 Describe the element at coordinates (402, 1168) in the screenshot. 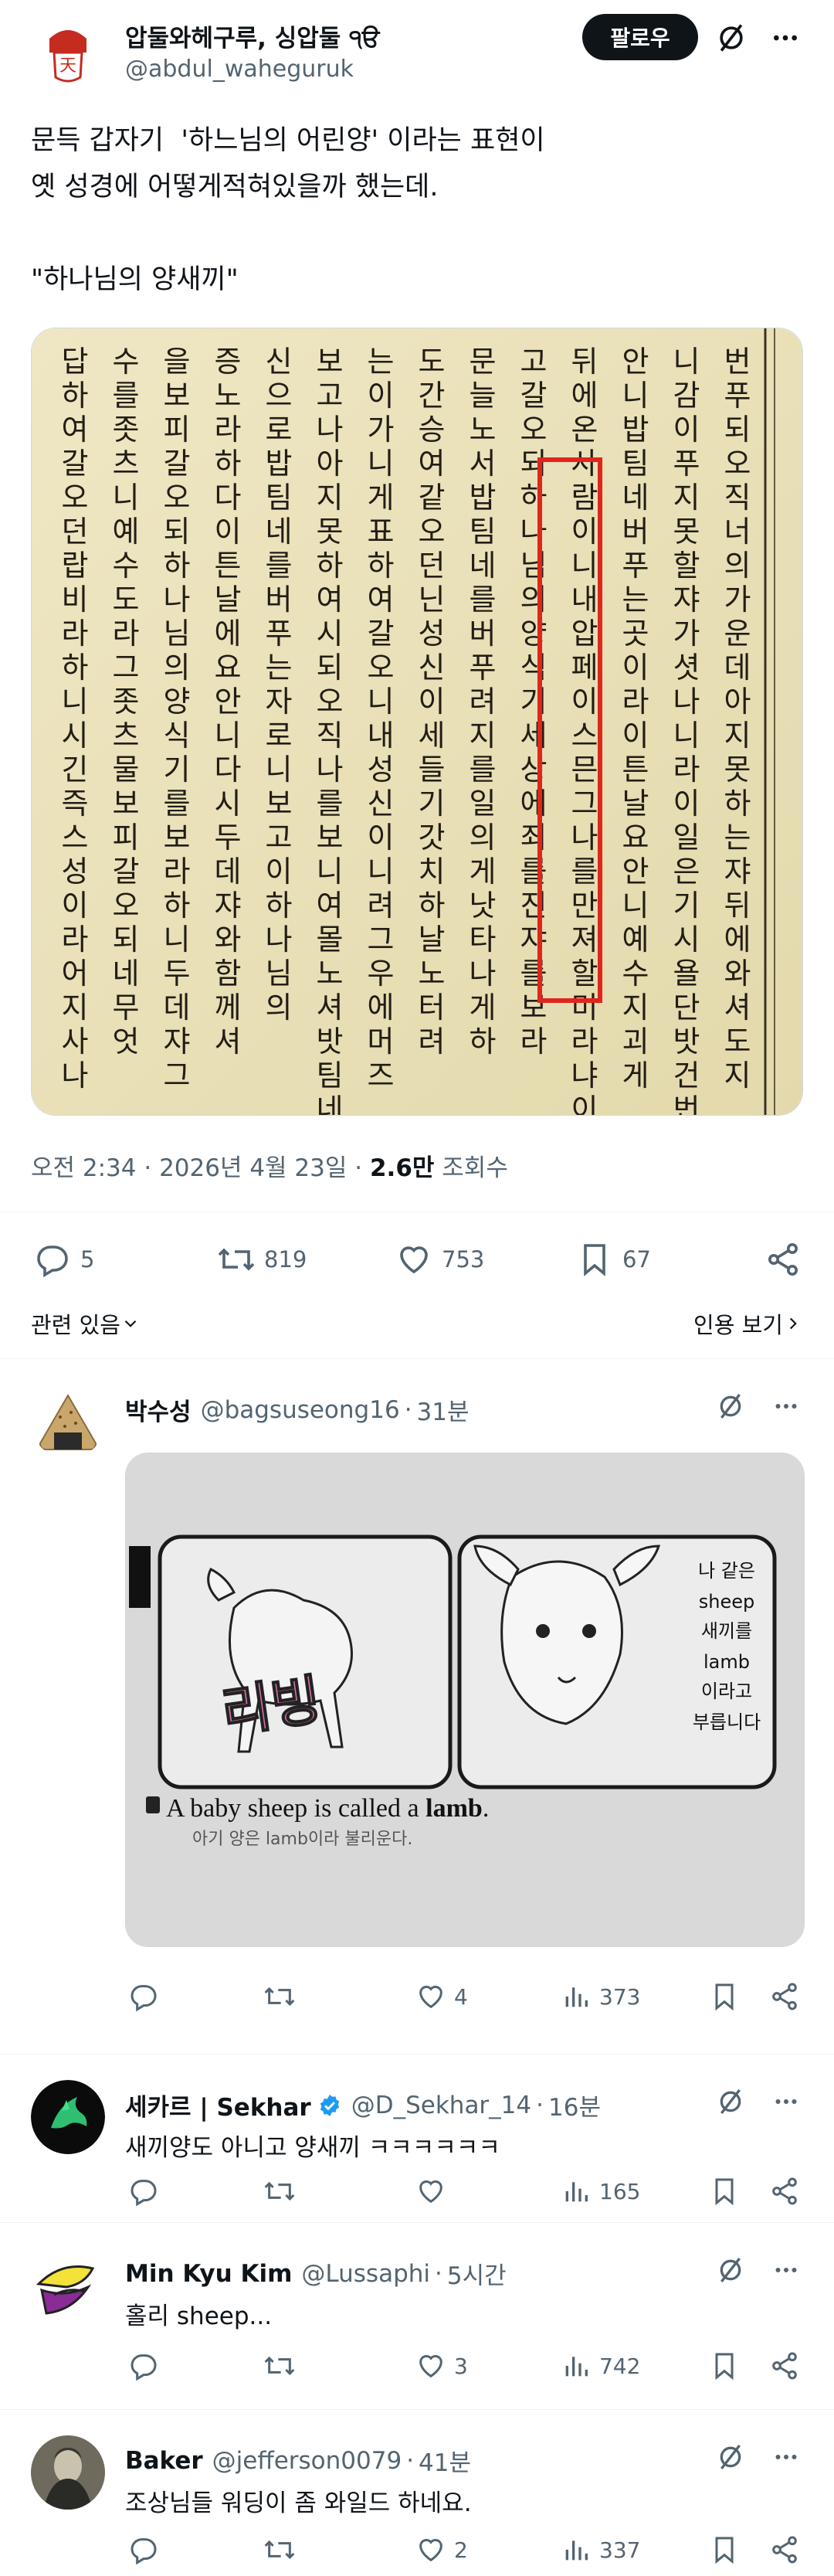

I see `views-count: 2.6만` at that location.